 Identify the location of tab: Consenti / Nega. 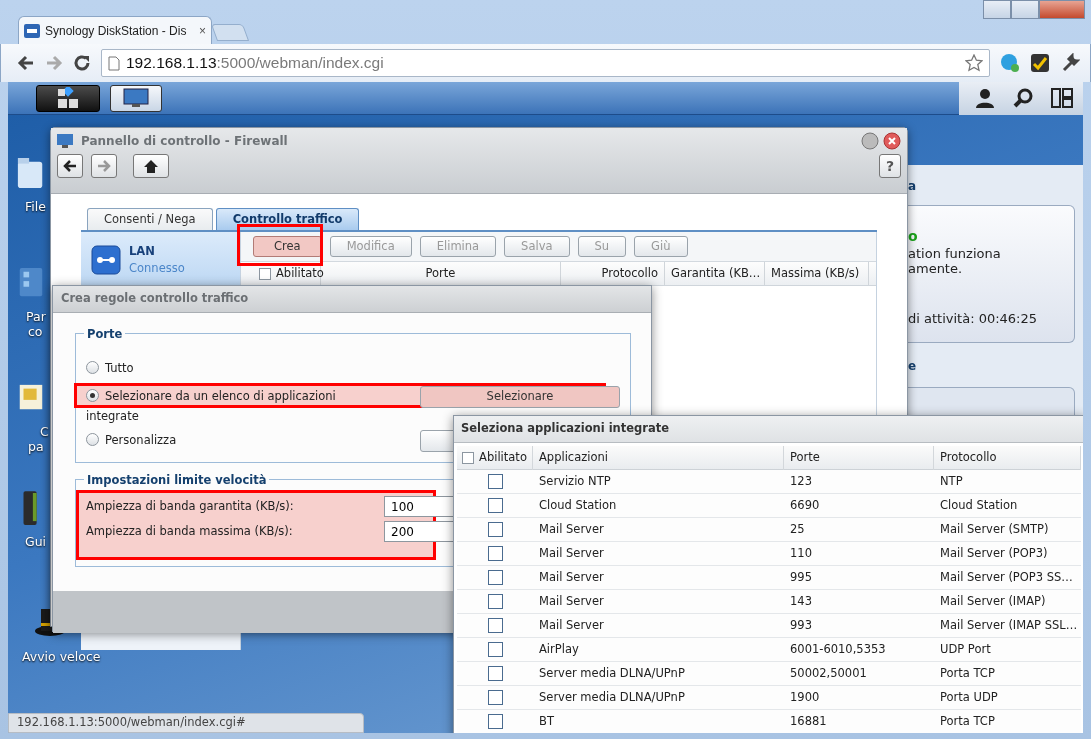
(150, 219).